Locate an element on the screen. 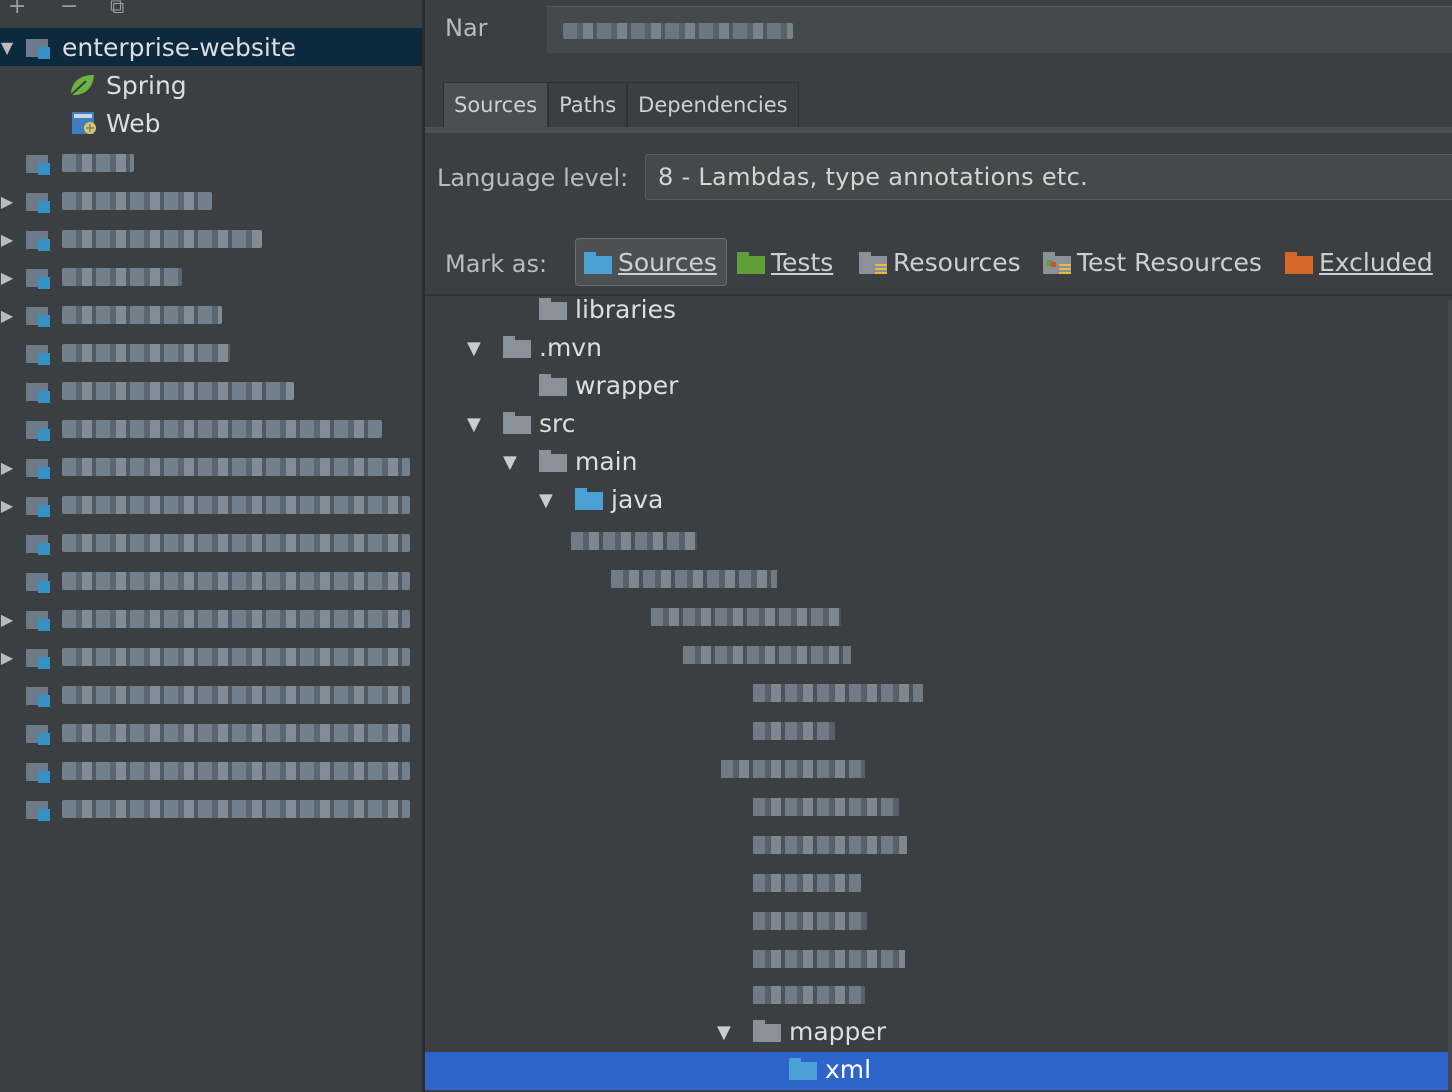 The height and width of the screenshot is (1092, 1452). language-level-label: Language level: is located at coordinates (533, 178).